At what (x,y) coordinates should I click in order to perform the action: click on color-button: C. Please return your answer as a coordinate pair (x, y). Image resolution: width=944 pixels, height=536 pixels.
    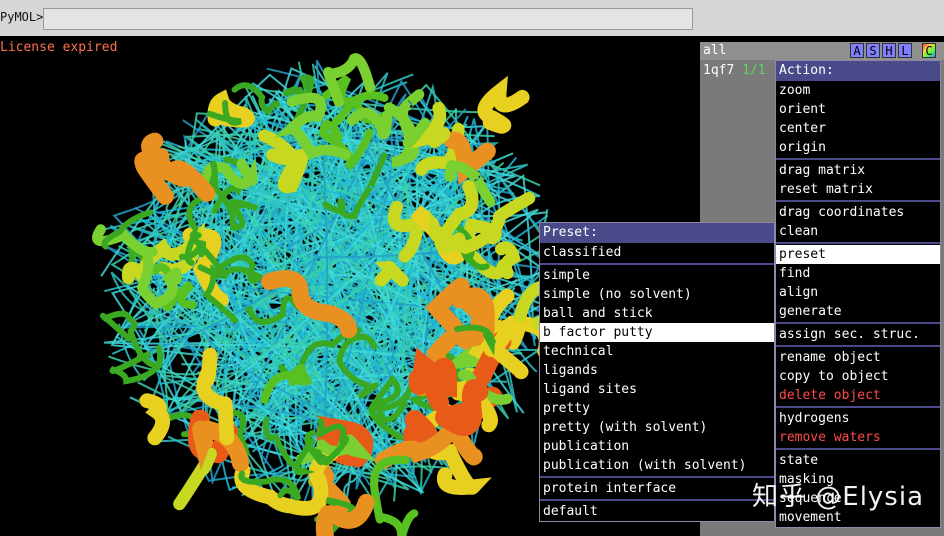
    Looking at the image, I should click on (929, 50).